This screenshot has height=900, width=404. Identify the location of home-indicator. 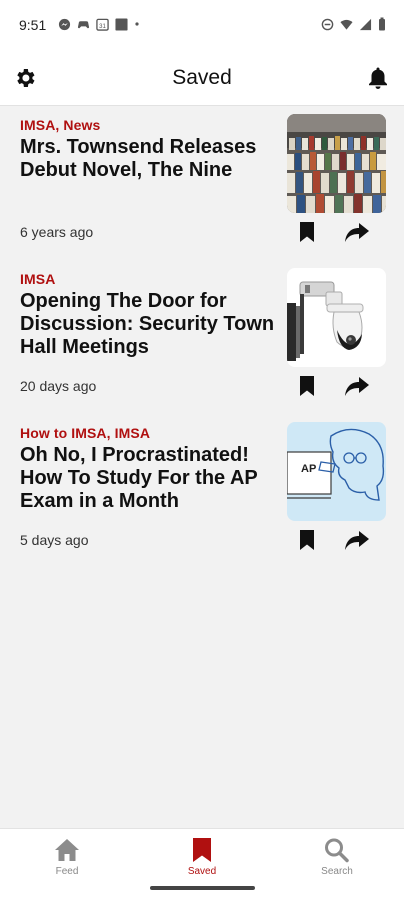
(202, 888).